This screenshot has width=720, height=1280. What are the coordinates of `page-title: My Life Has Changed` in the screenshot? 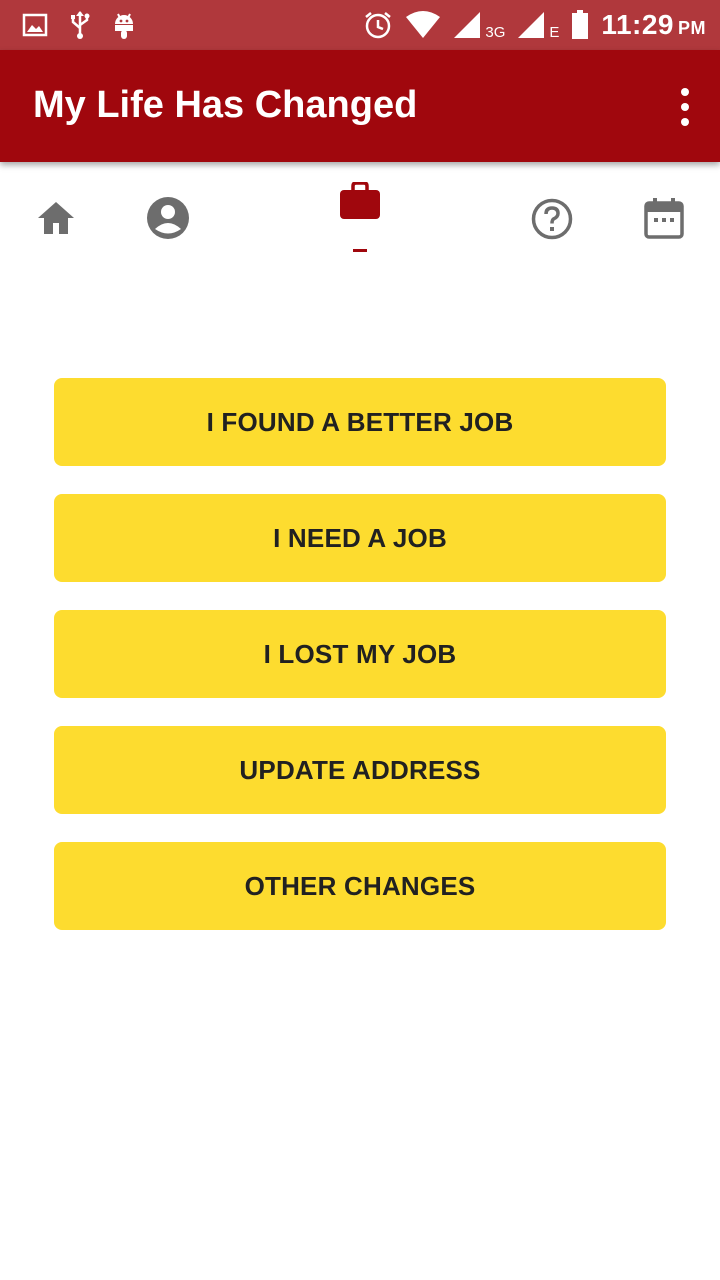 It's located at (225, 105).